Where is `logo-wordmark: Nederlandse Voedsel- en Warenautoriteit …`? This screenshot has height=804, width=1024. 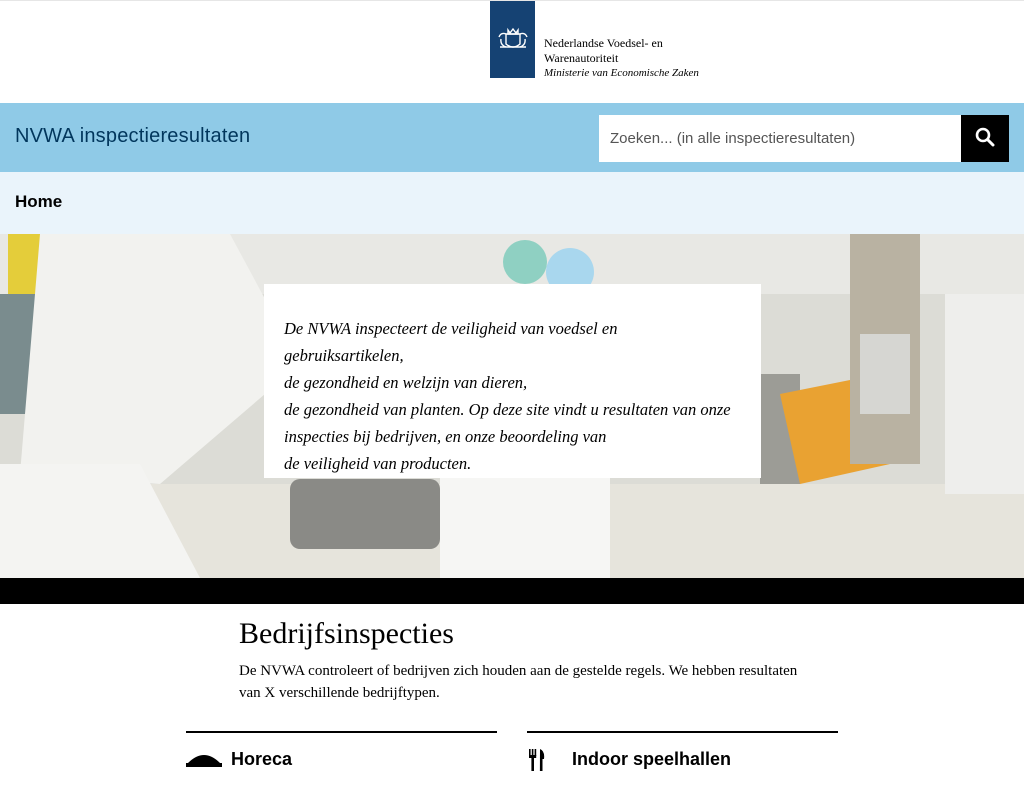 logo-wordmark: Nederlandse Voedsel- en Warenautoriteit … is located at coordinates (621, 58).